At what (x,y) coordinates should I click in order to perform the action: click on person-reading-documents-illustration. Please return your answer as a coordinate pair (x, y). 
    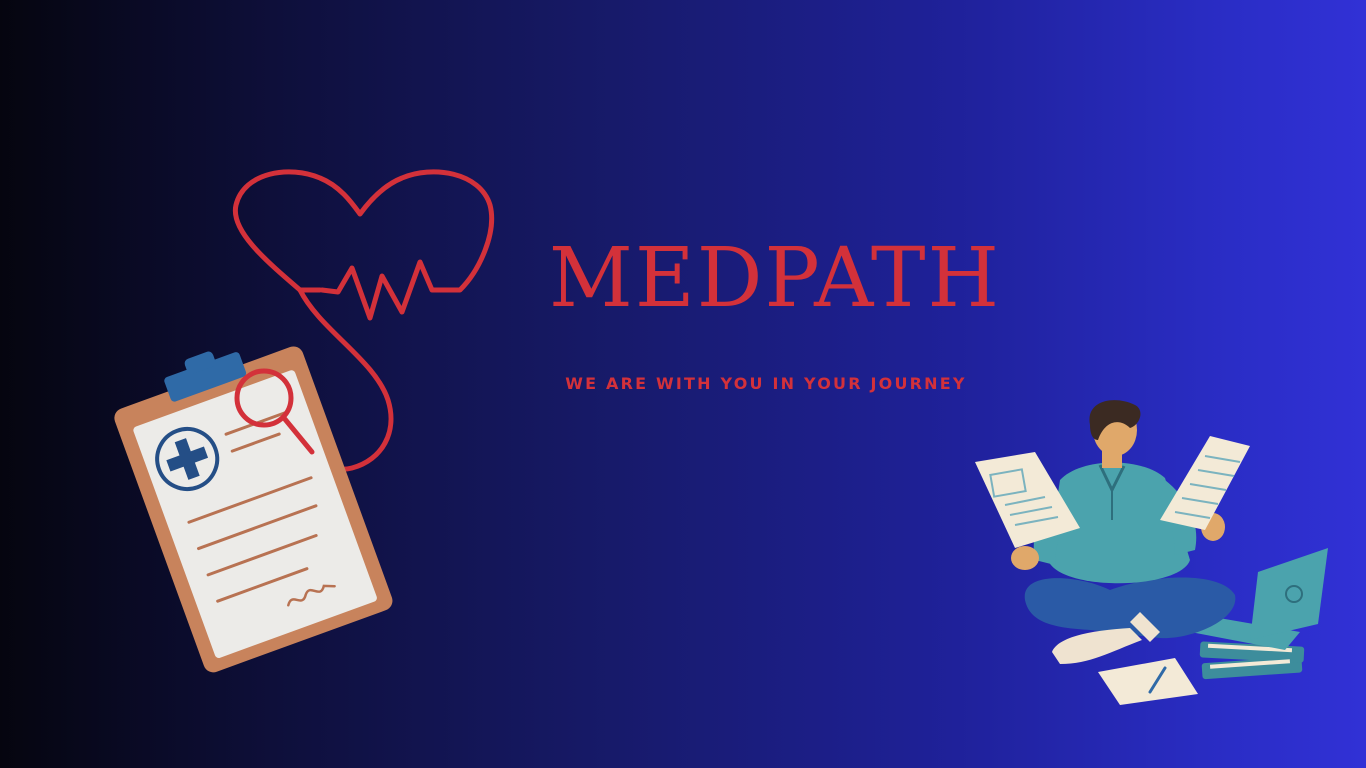
    Looking at the image, I should click on (1151, 552).